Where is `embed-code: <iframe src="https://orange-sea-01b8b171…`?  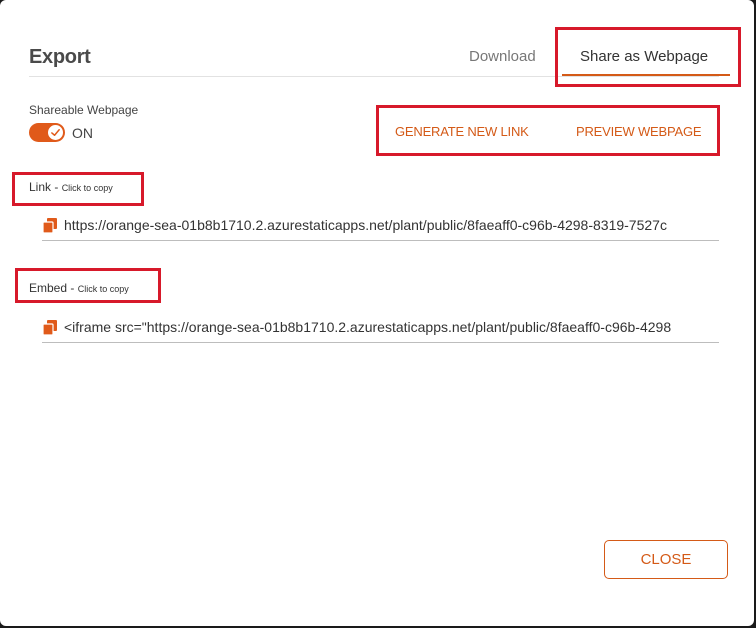
embed-code: <iframe src="https://orange-sea-01b8b171… is located at coordinates (367, 327).